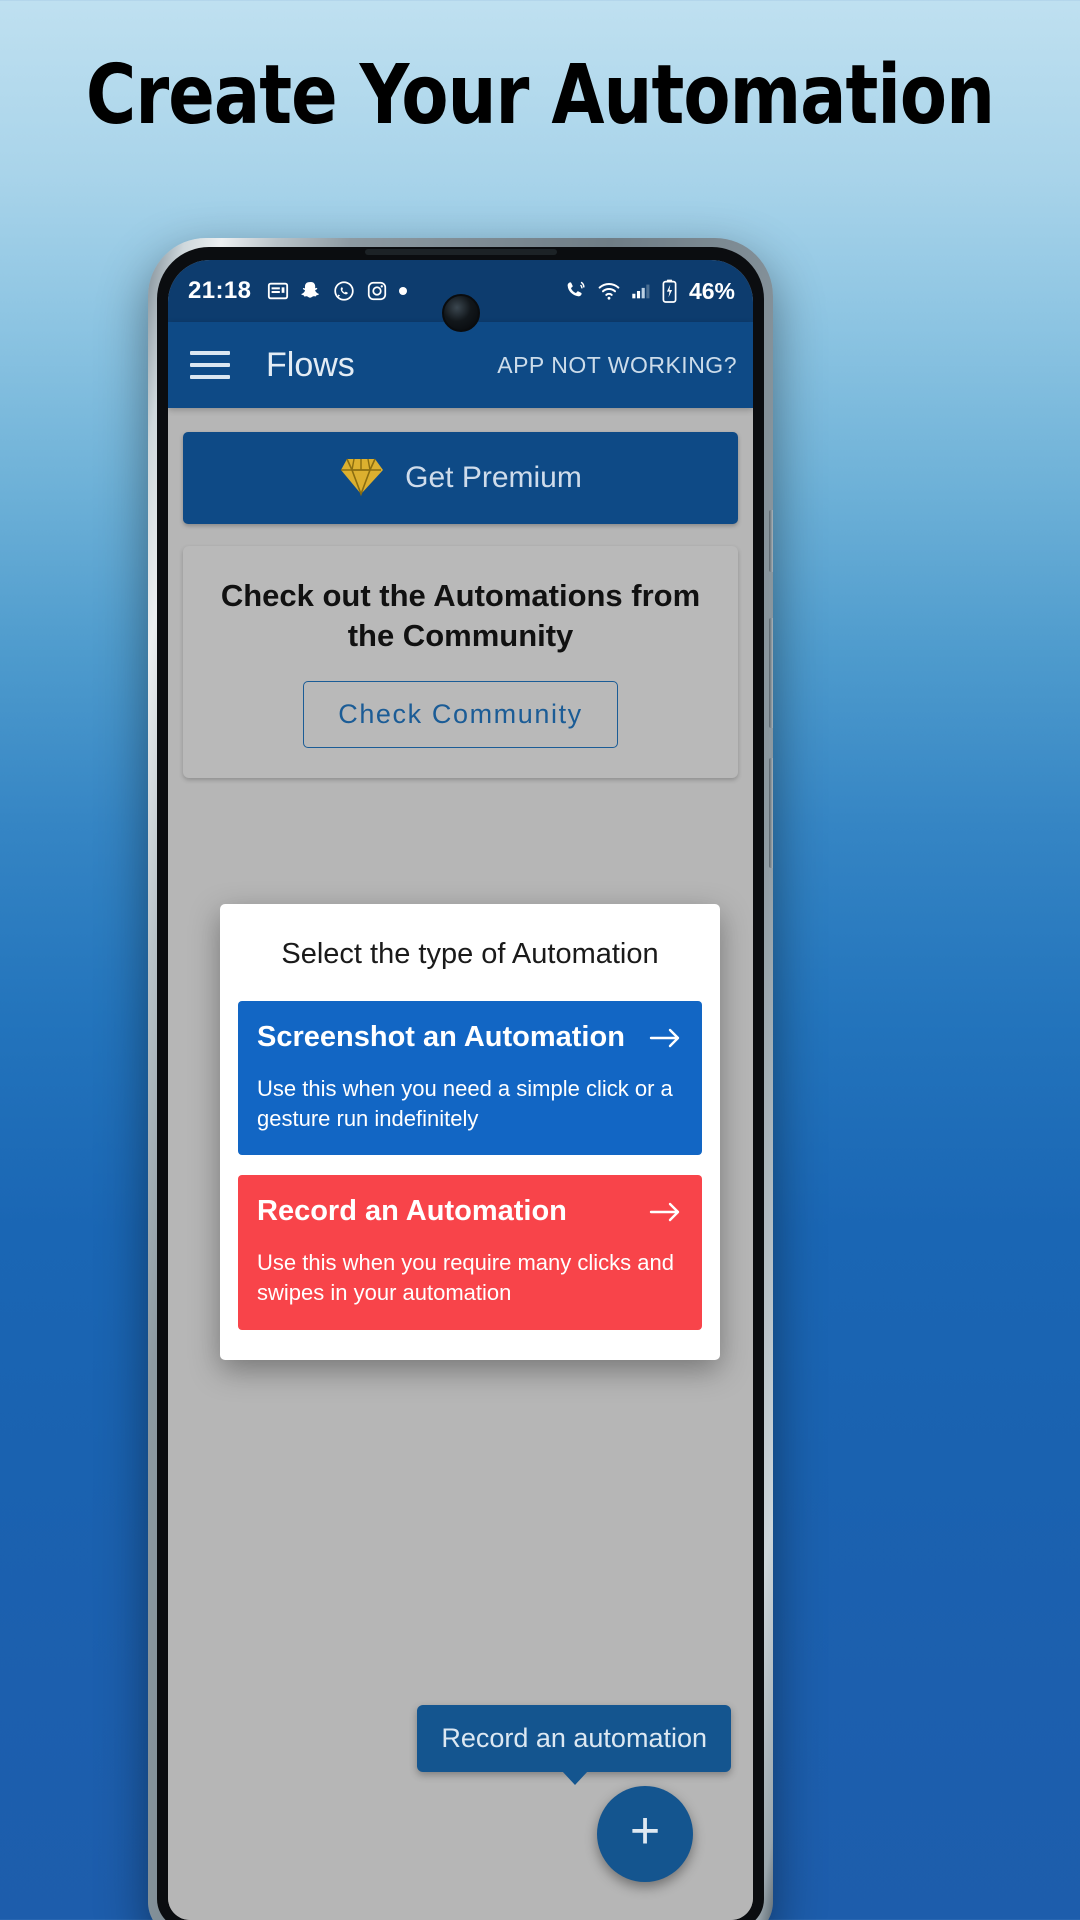 The height and width of the screenshot is (1920, 1080). What do you see at coordinates (711, 290) in the screenshot?
I see `battery-percentage-label: 46%` at bounding box center [711, 290].